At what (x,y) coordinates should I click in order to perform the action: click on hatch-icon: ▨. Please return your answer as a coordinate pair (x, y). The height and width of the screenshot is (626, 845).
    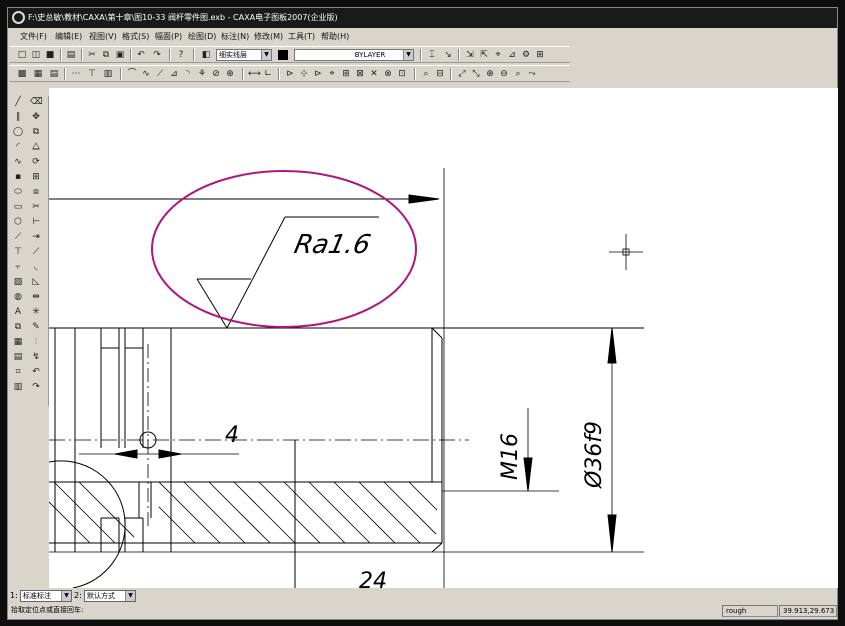
    Looking at the image, I should click on (18, 282).